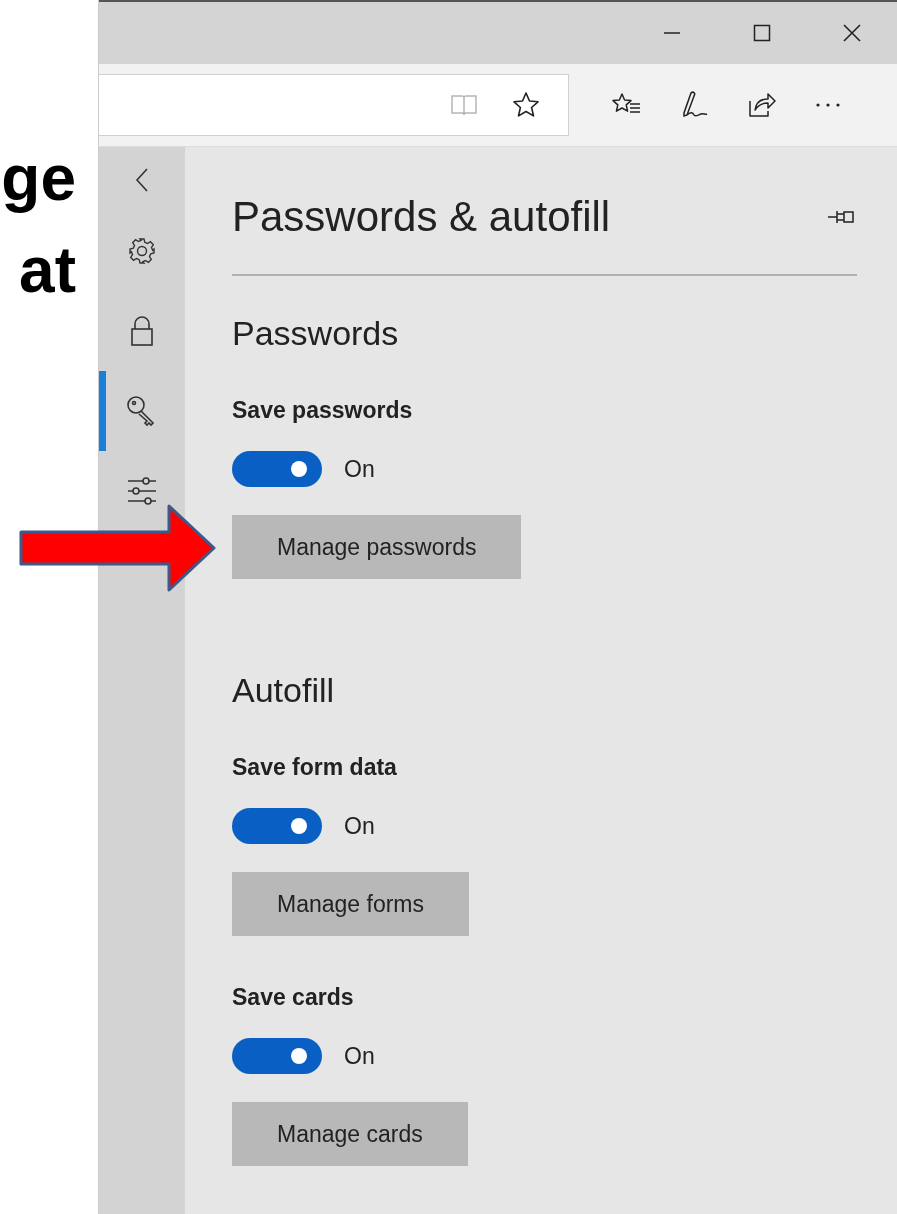 The image size is (897, 1214). I want to click on share-icon, so click(762, 105).